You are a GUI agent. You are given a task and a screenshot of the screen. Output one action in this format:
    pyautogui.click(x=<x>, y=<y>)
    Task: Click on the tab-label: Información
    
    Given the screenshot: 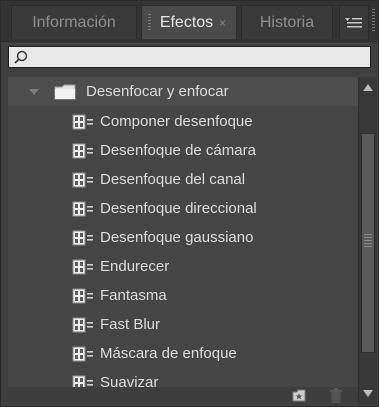 What is the action you would take?
    pyautogui.click(x=74, y=22)
    